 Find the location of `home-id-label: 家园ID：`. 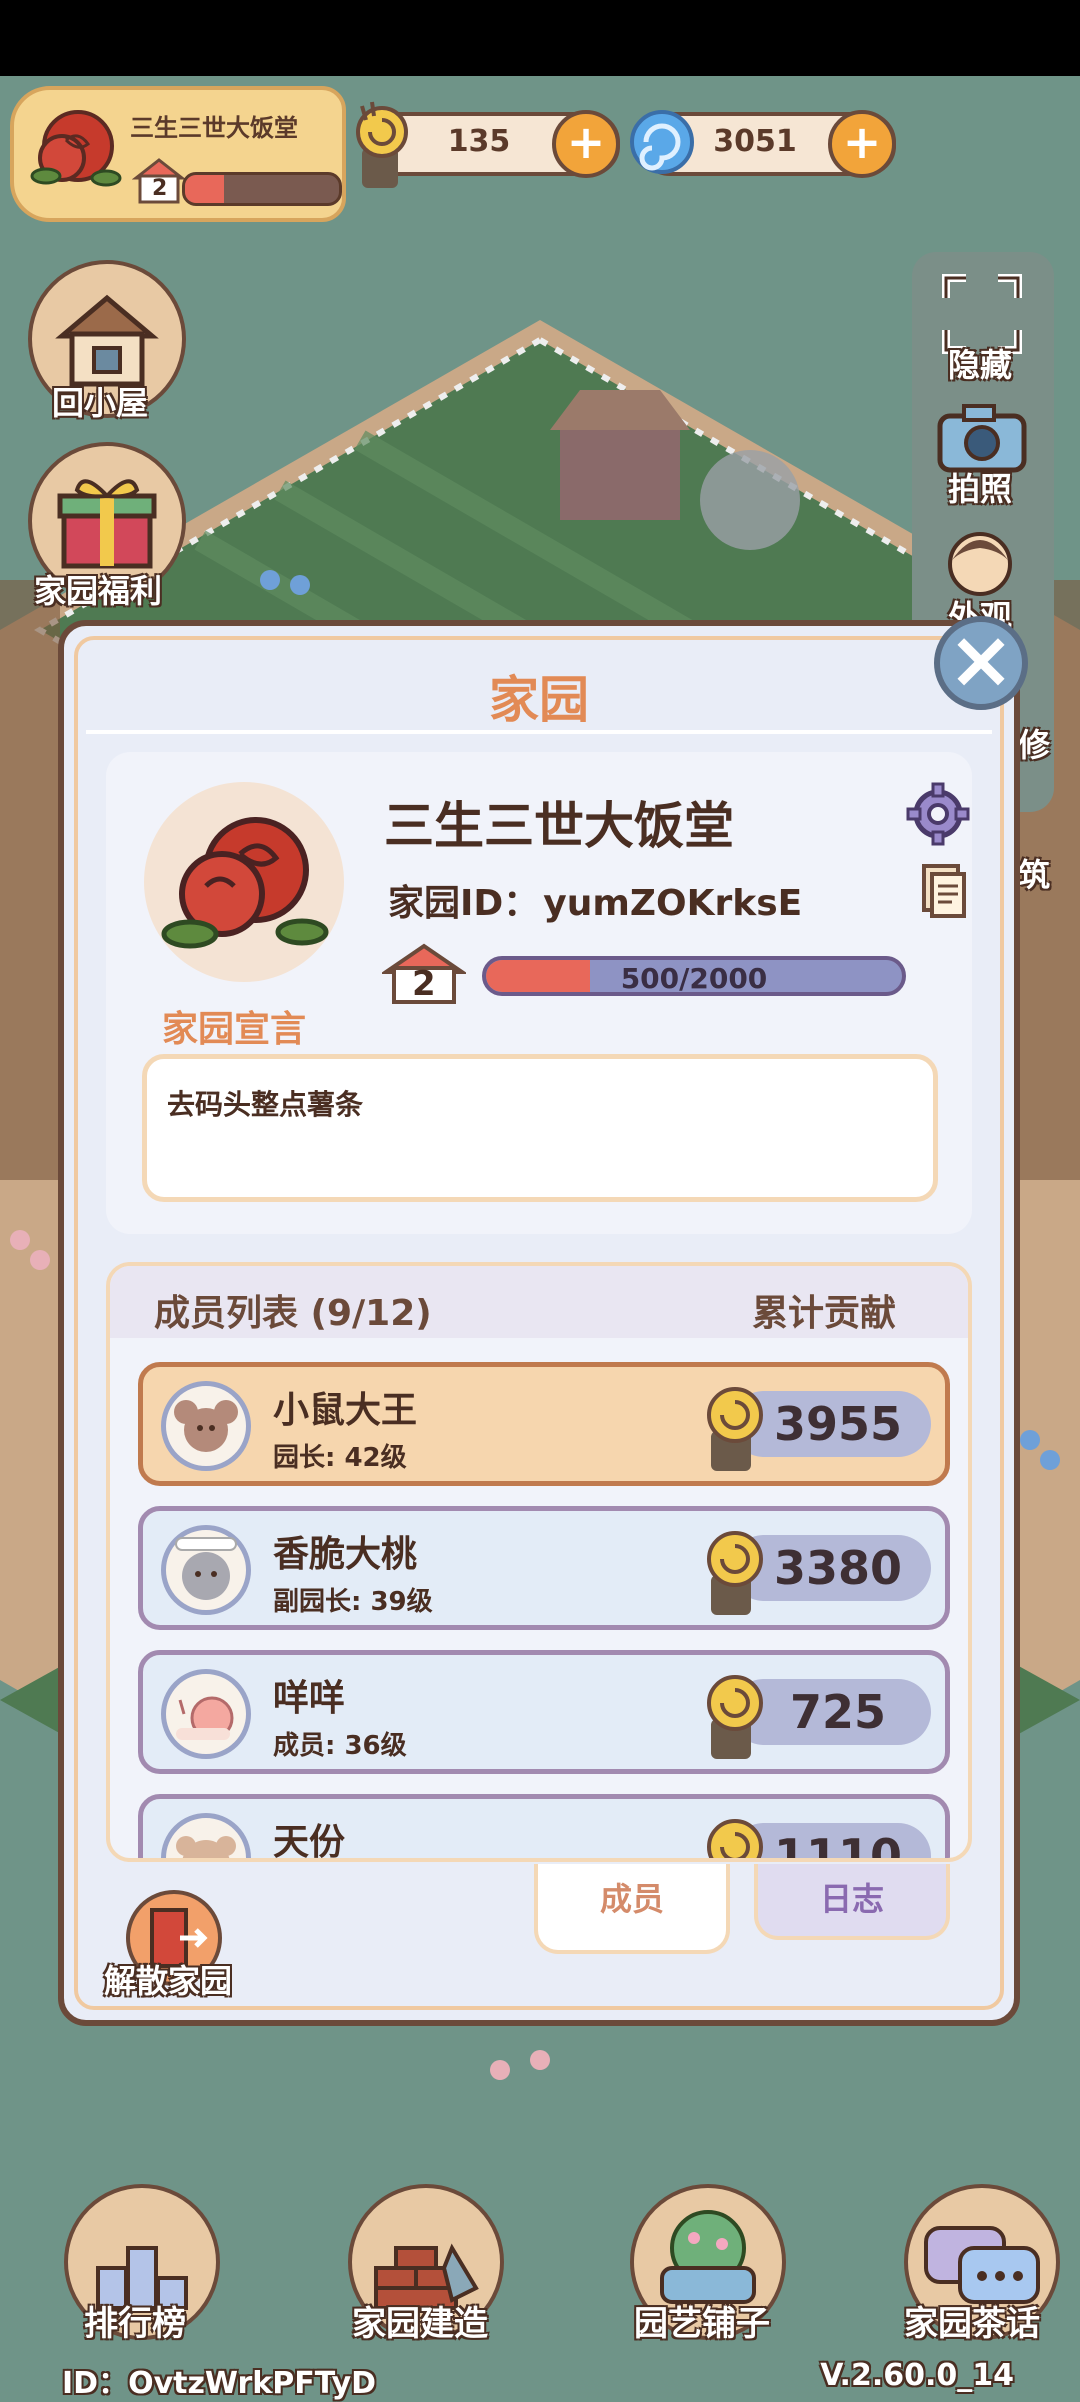

home-id-label: 家园ID： is located at coordinates (464, 903).